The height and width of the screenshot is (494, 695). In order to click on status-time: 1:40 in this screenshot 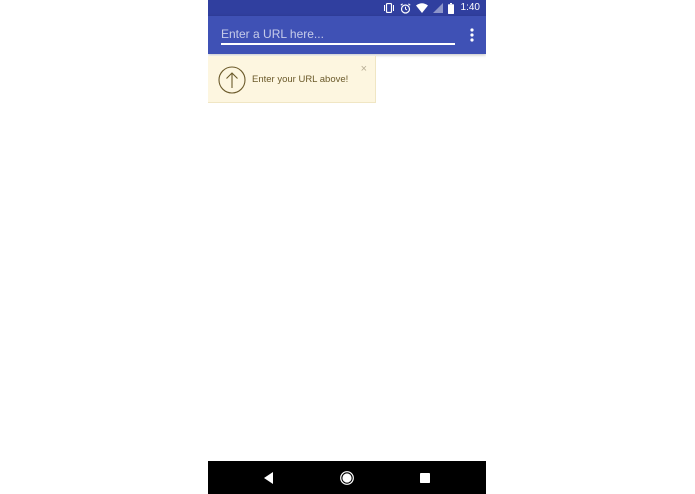, I will do `click(470, 7)`.